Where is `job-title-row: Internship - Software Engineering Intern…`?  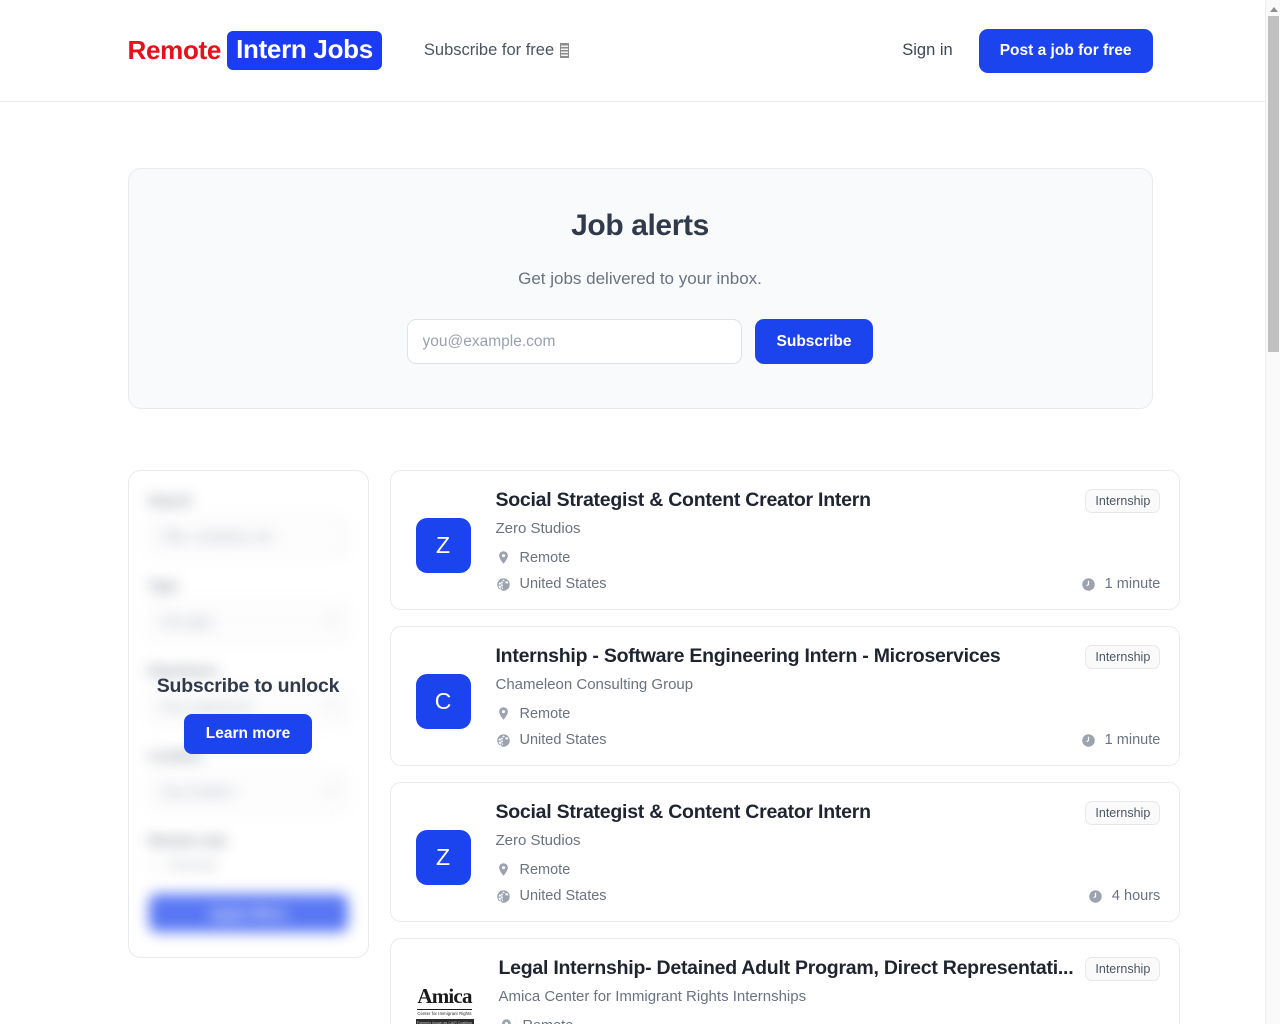 job-title-row: Internship - Software Engineering Intern… is located at coordinates (828, 657).